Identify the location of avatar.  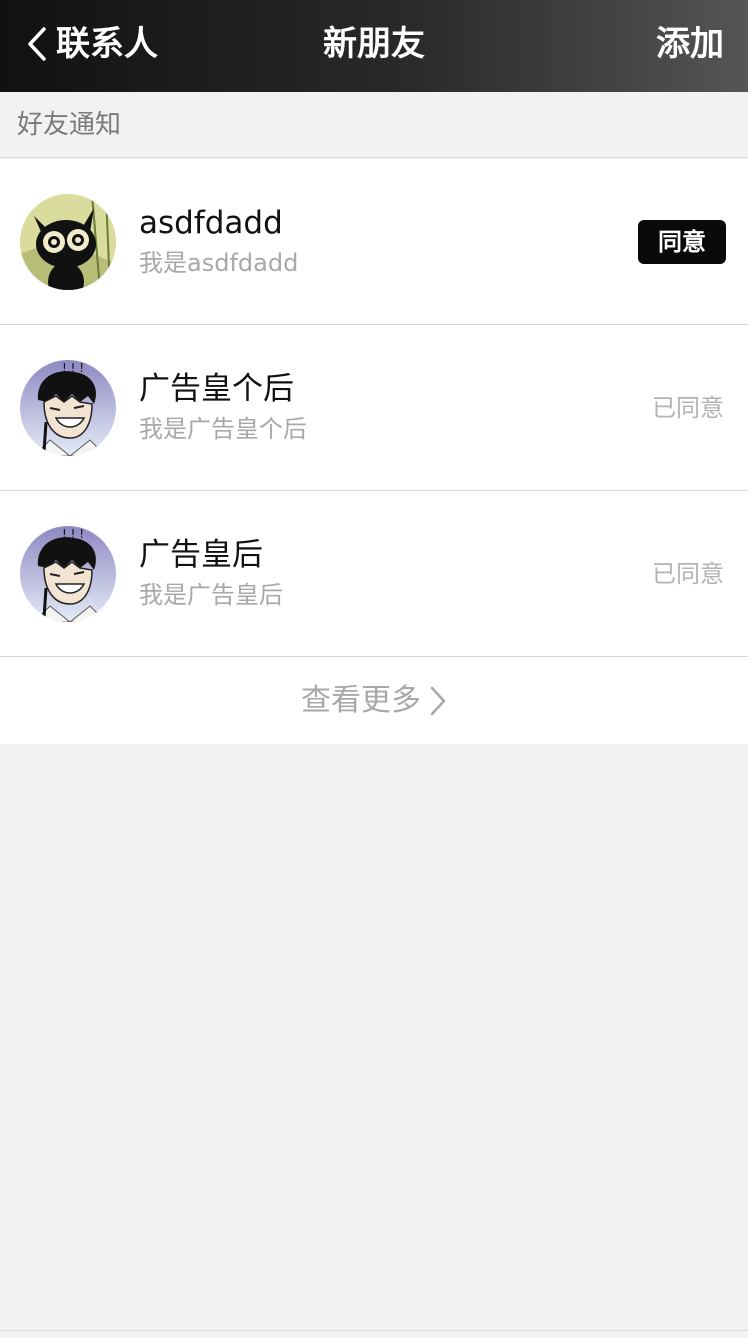
(68, 242).